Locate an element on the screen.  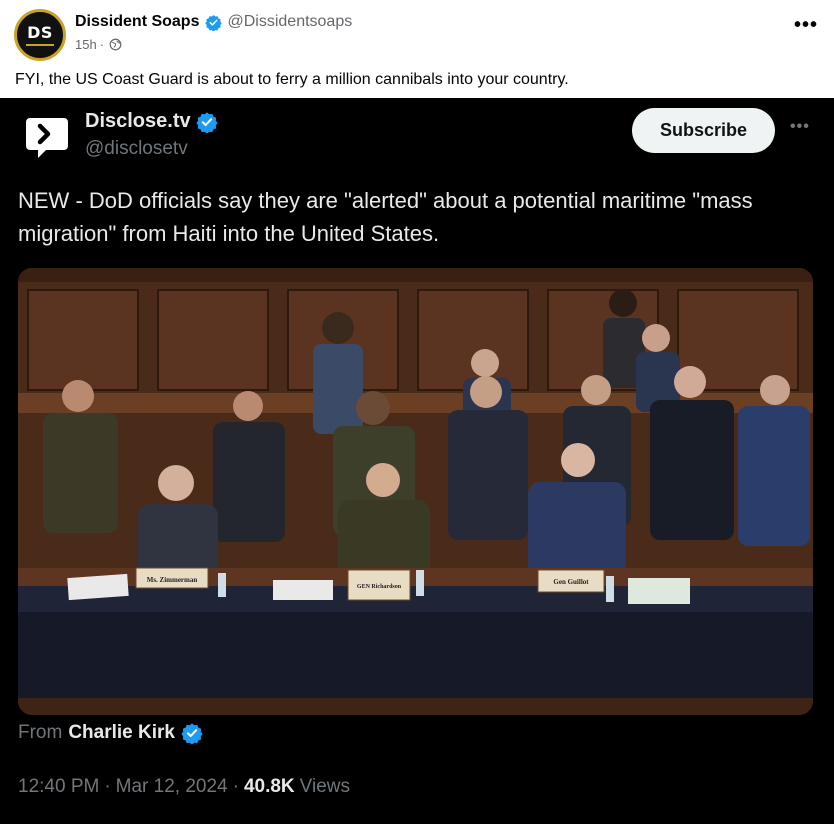
placard-zimmerman: Ms. Zimmerman is located at coordinates (172, 580).